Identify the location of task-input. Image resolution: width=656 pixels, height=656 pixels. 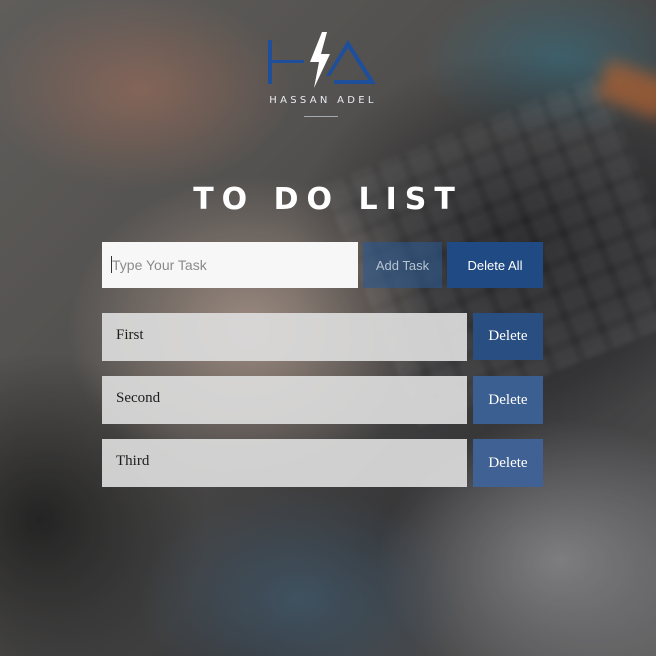
(230, 265).